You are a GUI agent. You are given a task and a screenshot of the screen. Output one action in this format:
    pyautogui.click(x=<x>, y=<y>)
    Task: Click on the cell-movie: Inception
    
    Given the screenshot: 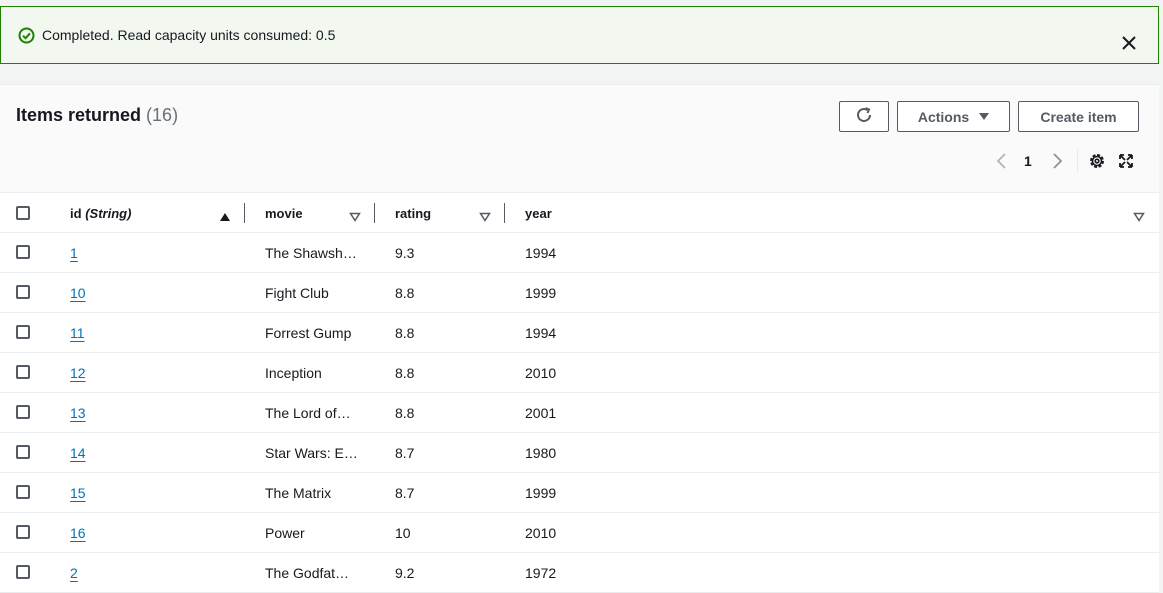 What is the action you would take?
    pyautogui.click(x=293, y=373)
    